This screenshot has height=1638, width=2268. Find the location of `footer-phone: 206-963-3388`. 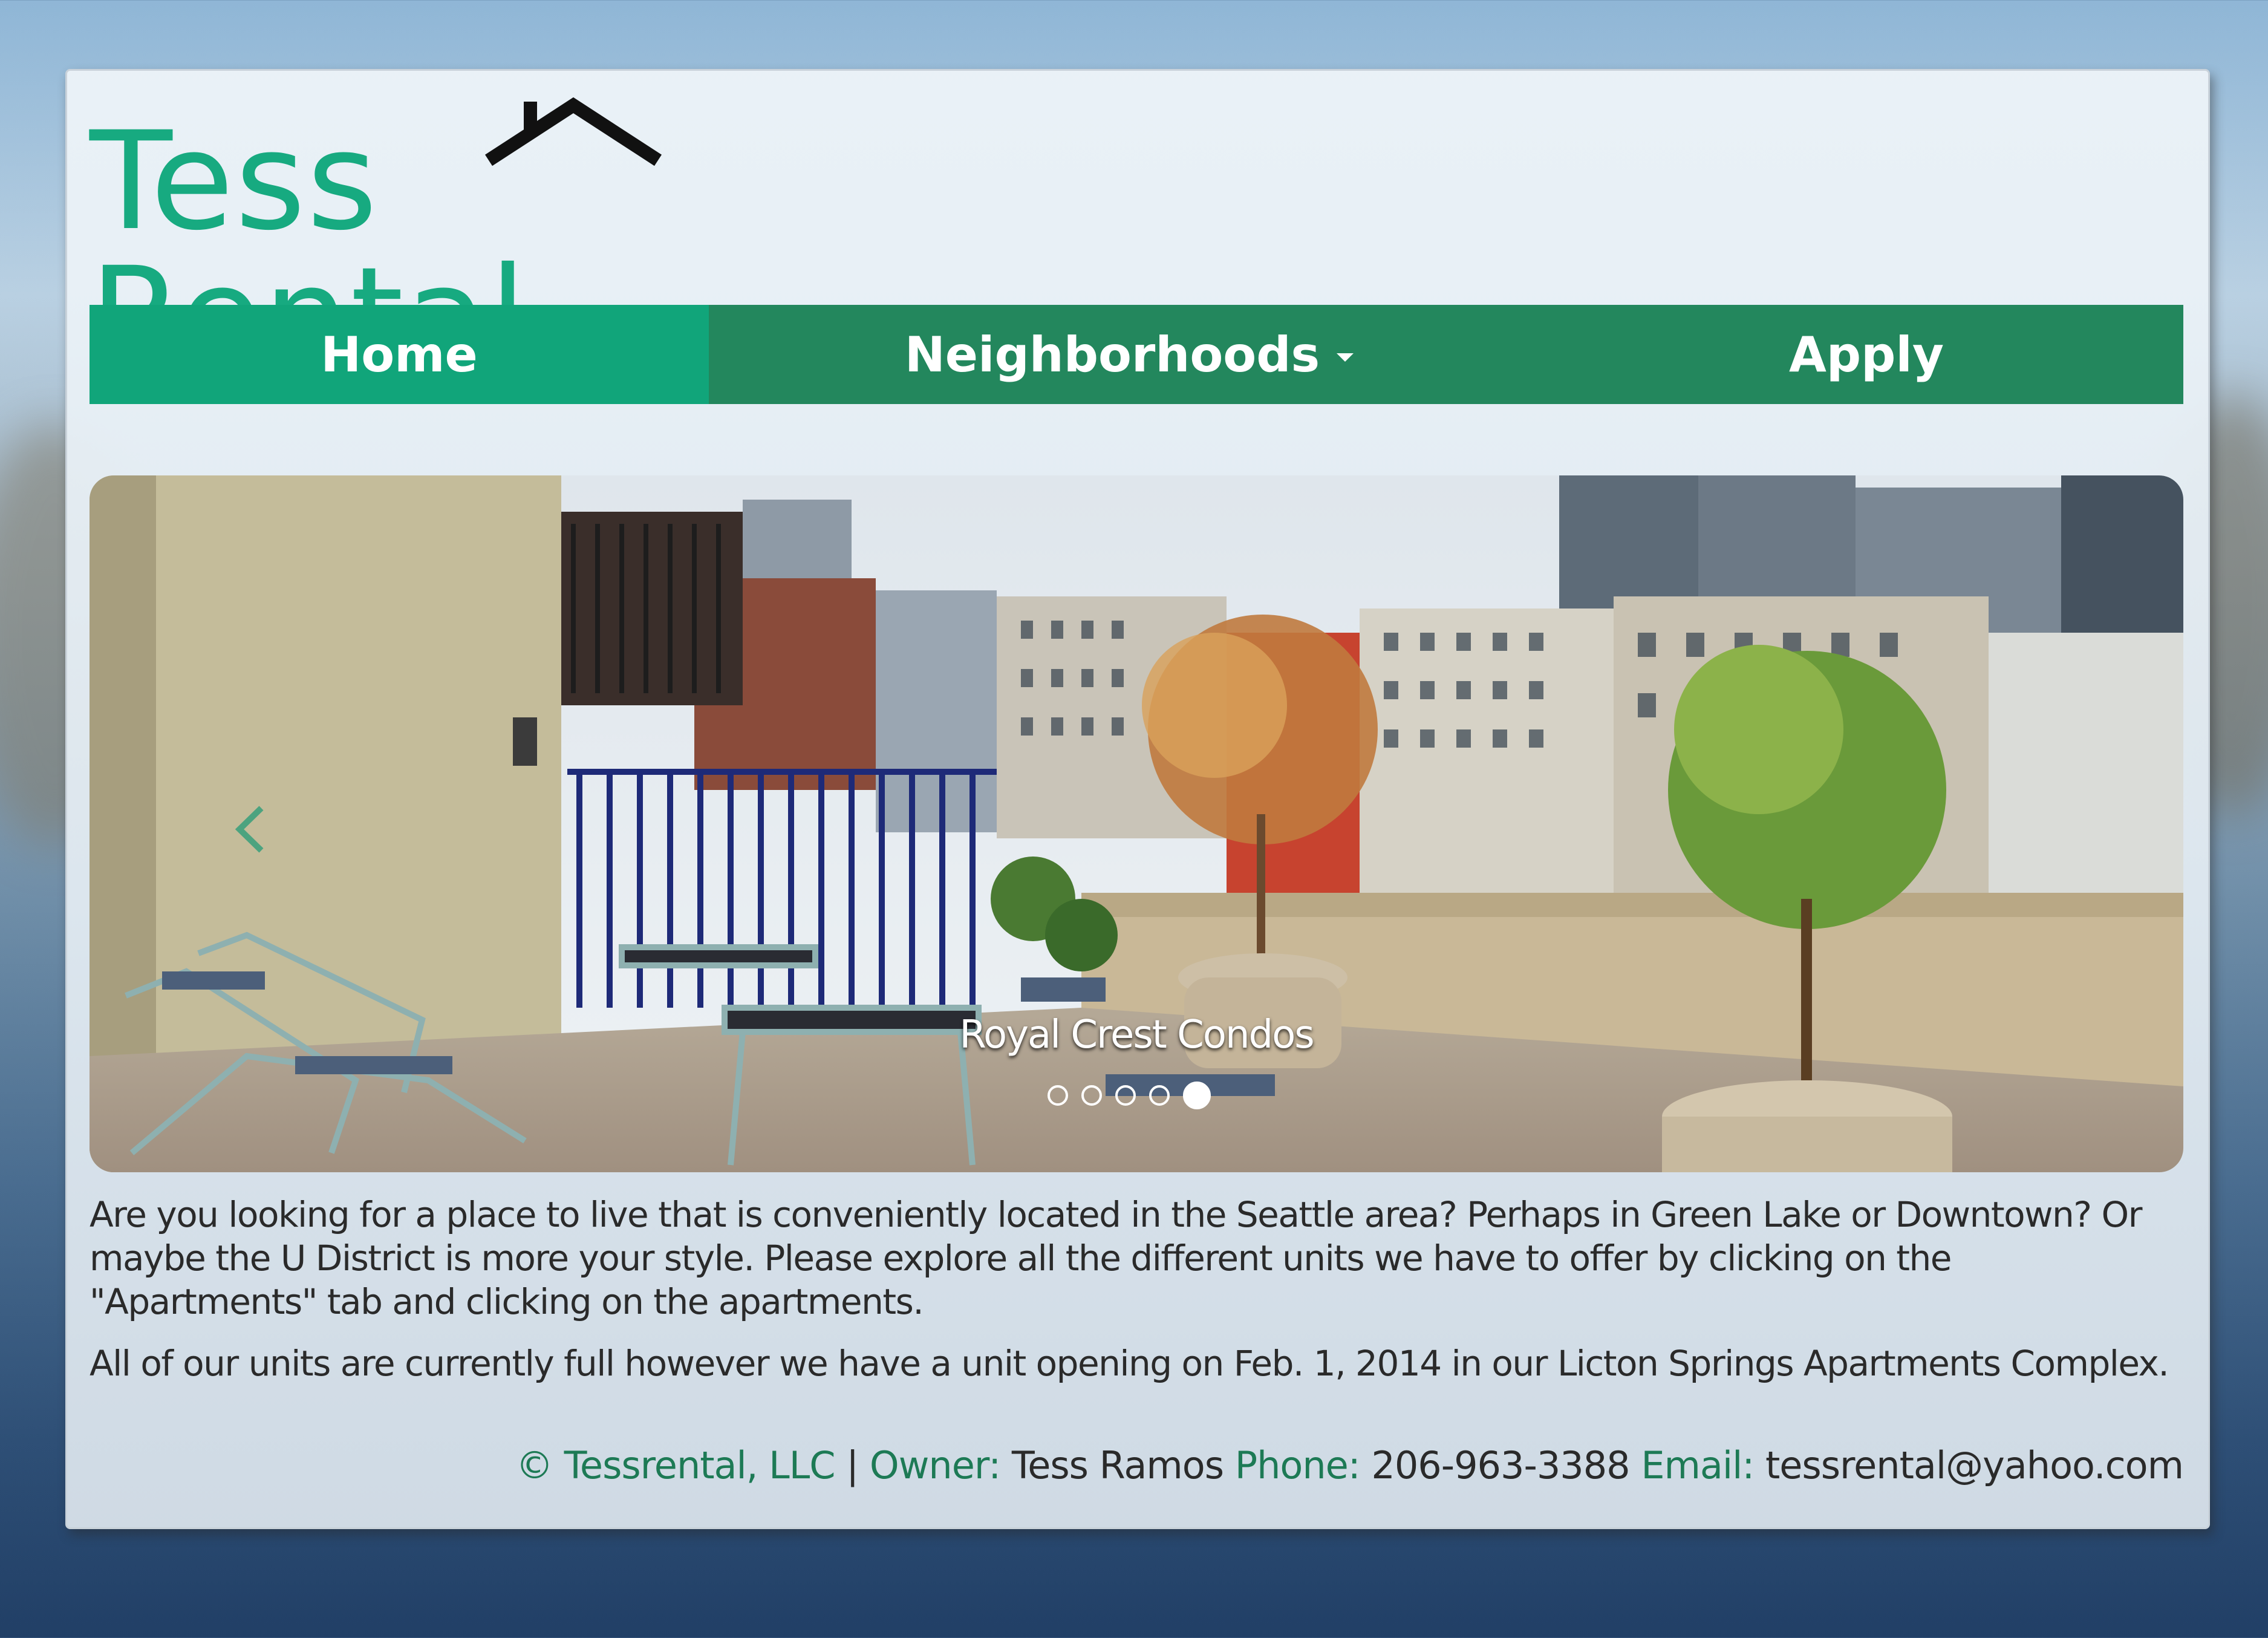

footer-phone: 206-963-3388 is located at coordinates (1501, 1465).